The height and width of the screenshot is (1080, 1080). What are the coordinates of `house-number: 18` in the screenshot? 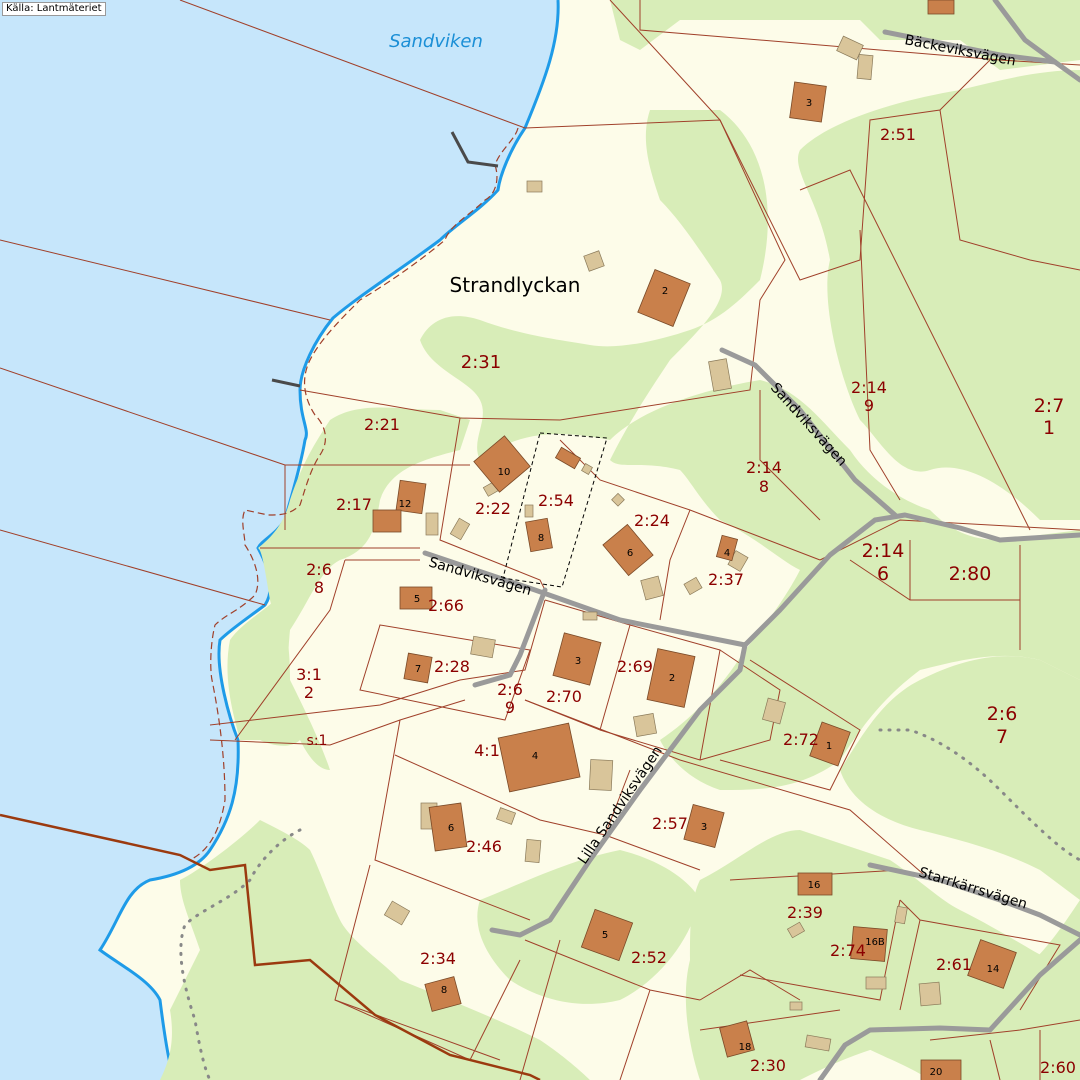 It's located at (745, 1047).